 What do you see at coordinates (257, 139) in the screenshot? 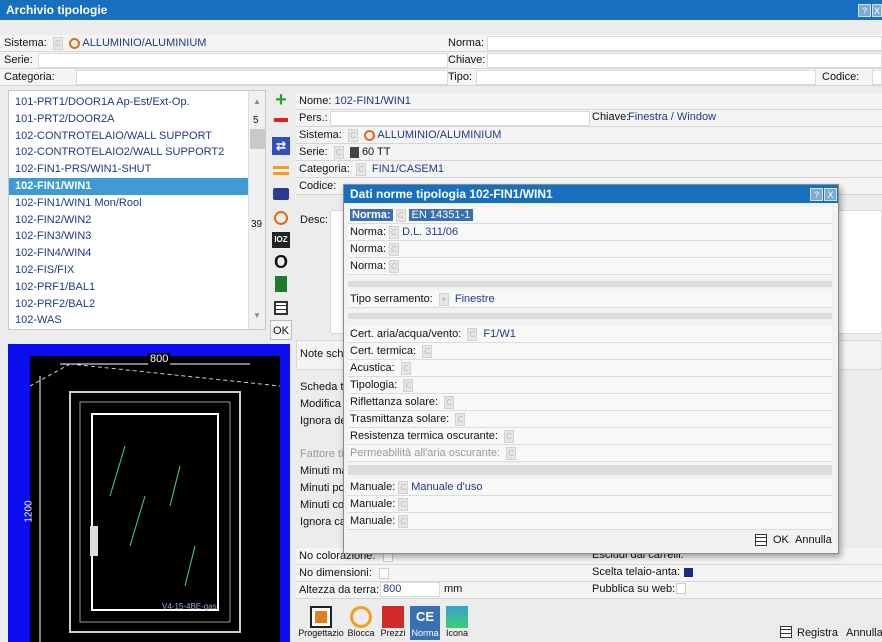
I see `scroll-thumb` at bounding box center [257, 139].